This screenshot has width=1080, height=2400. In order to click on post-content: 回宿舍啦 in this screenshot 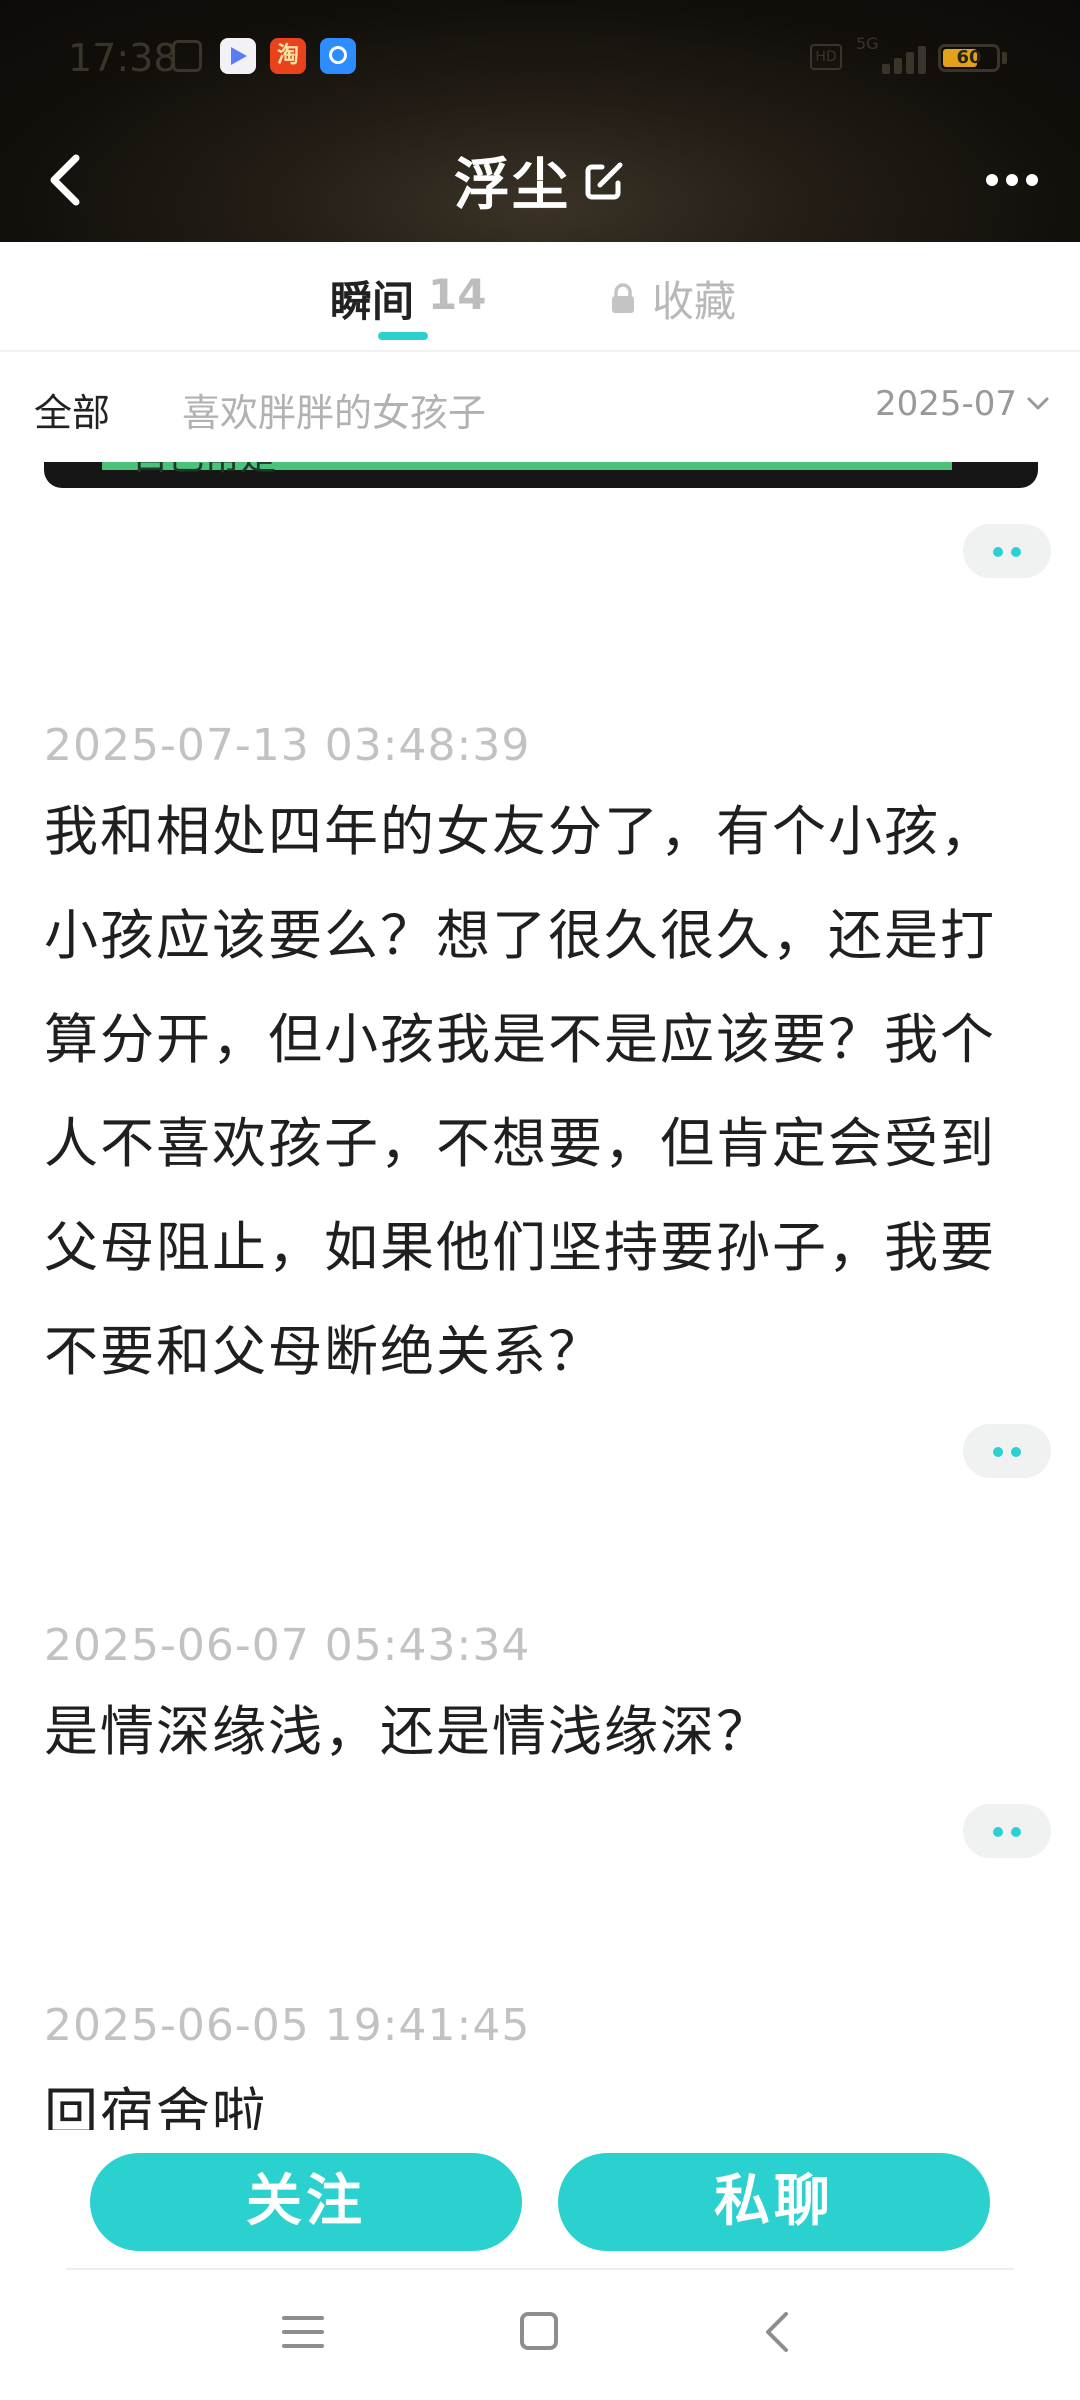, I will do `click(544, 2096)`.